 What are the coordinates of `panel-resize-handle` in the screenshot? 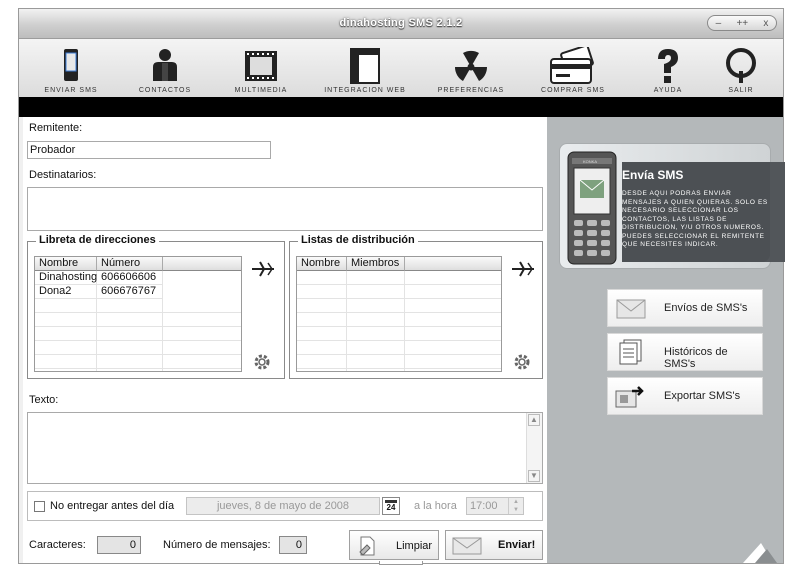 It's located at (401, 563).